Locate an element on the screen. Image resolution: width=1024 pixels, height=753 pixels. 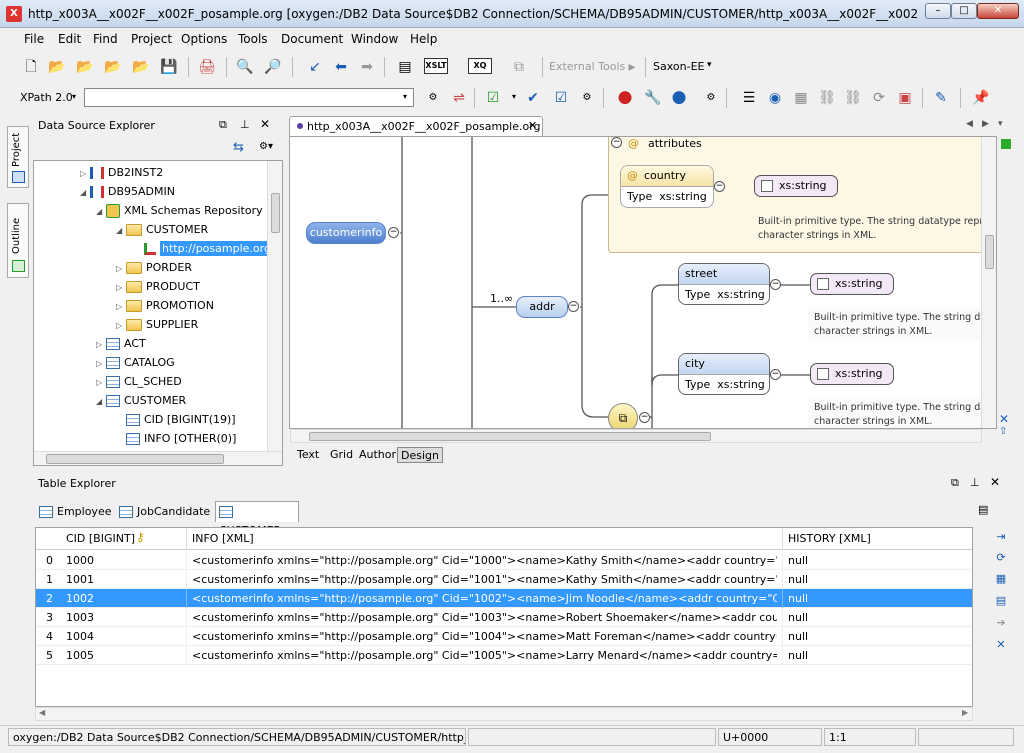
browse-icon: 📂 is located at coordinates (141, 67).